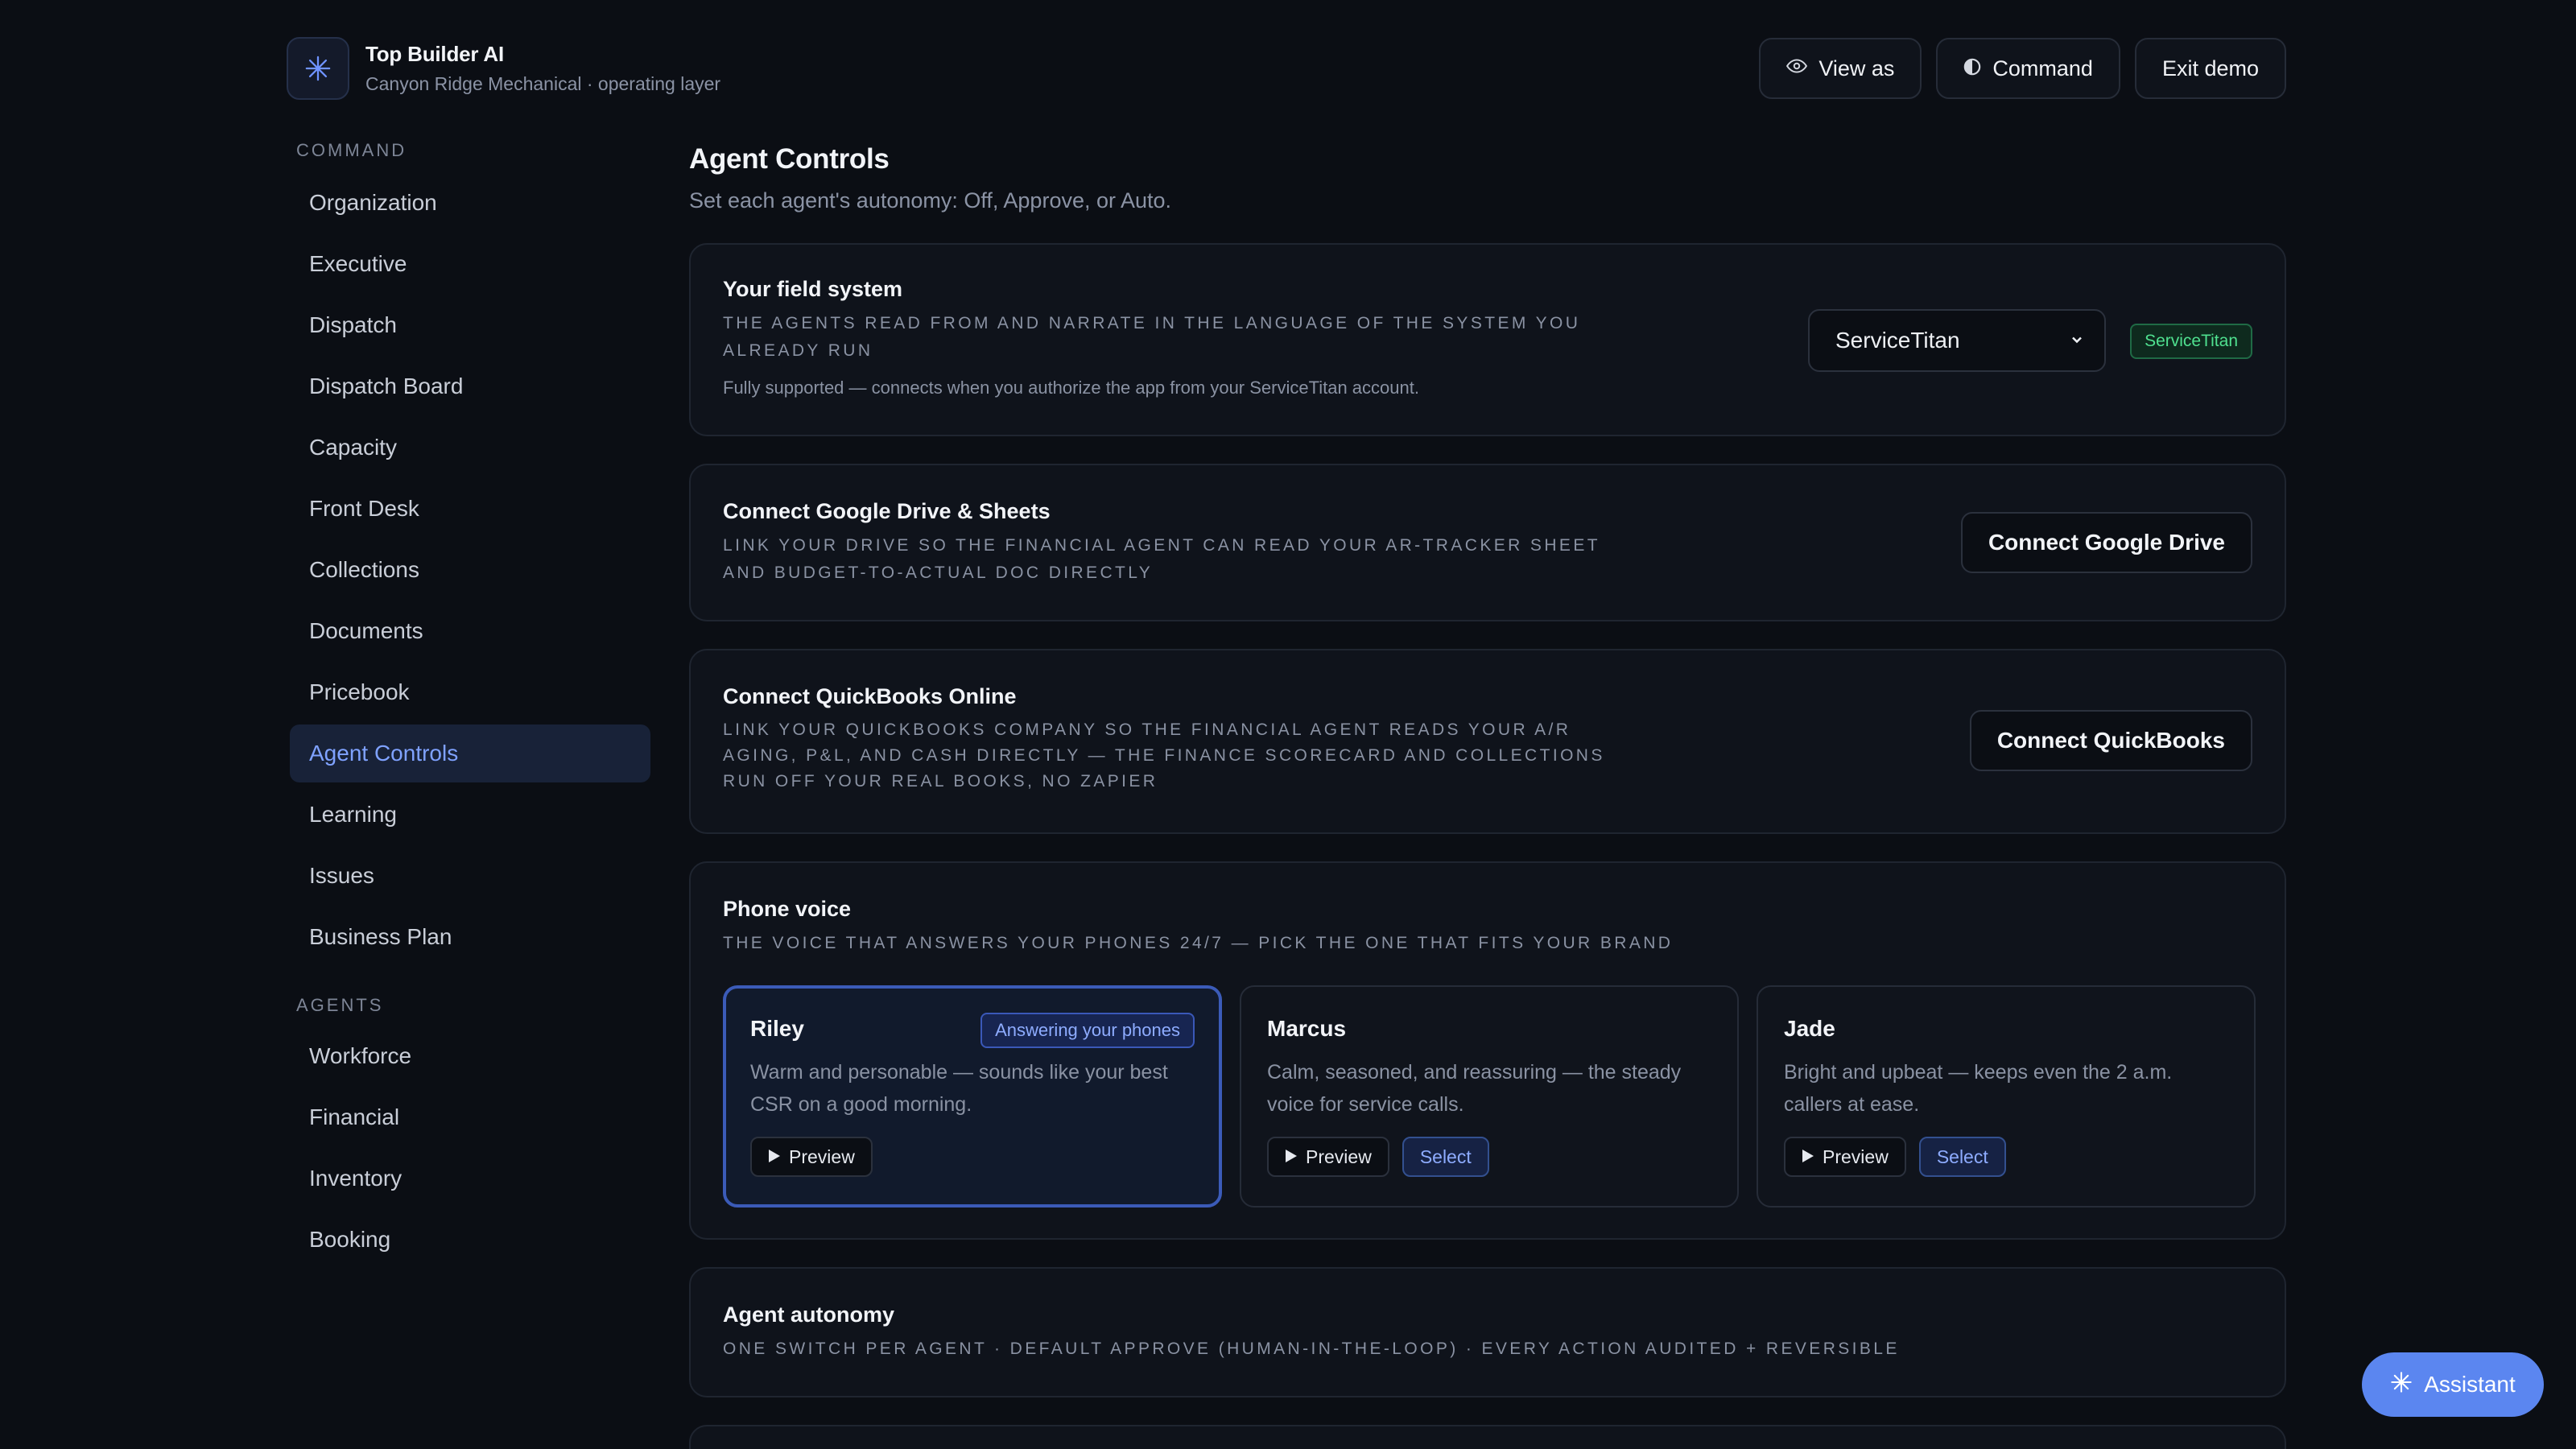 This screenshot has height=1449, width=2576. What do you see at coordinates (470, 448) in the screenshot?
I see `sidebar-item-capacity: Capacity` at bounding box center [470, 448].